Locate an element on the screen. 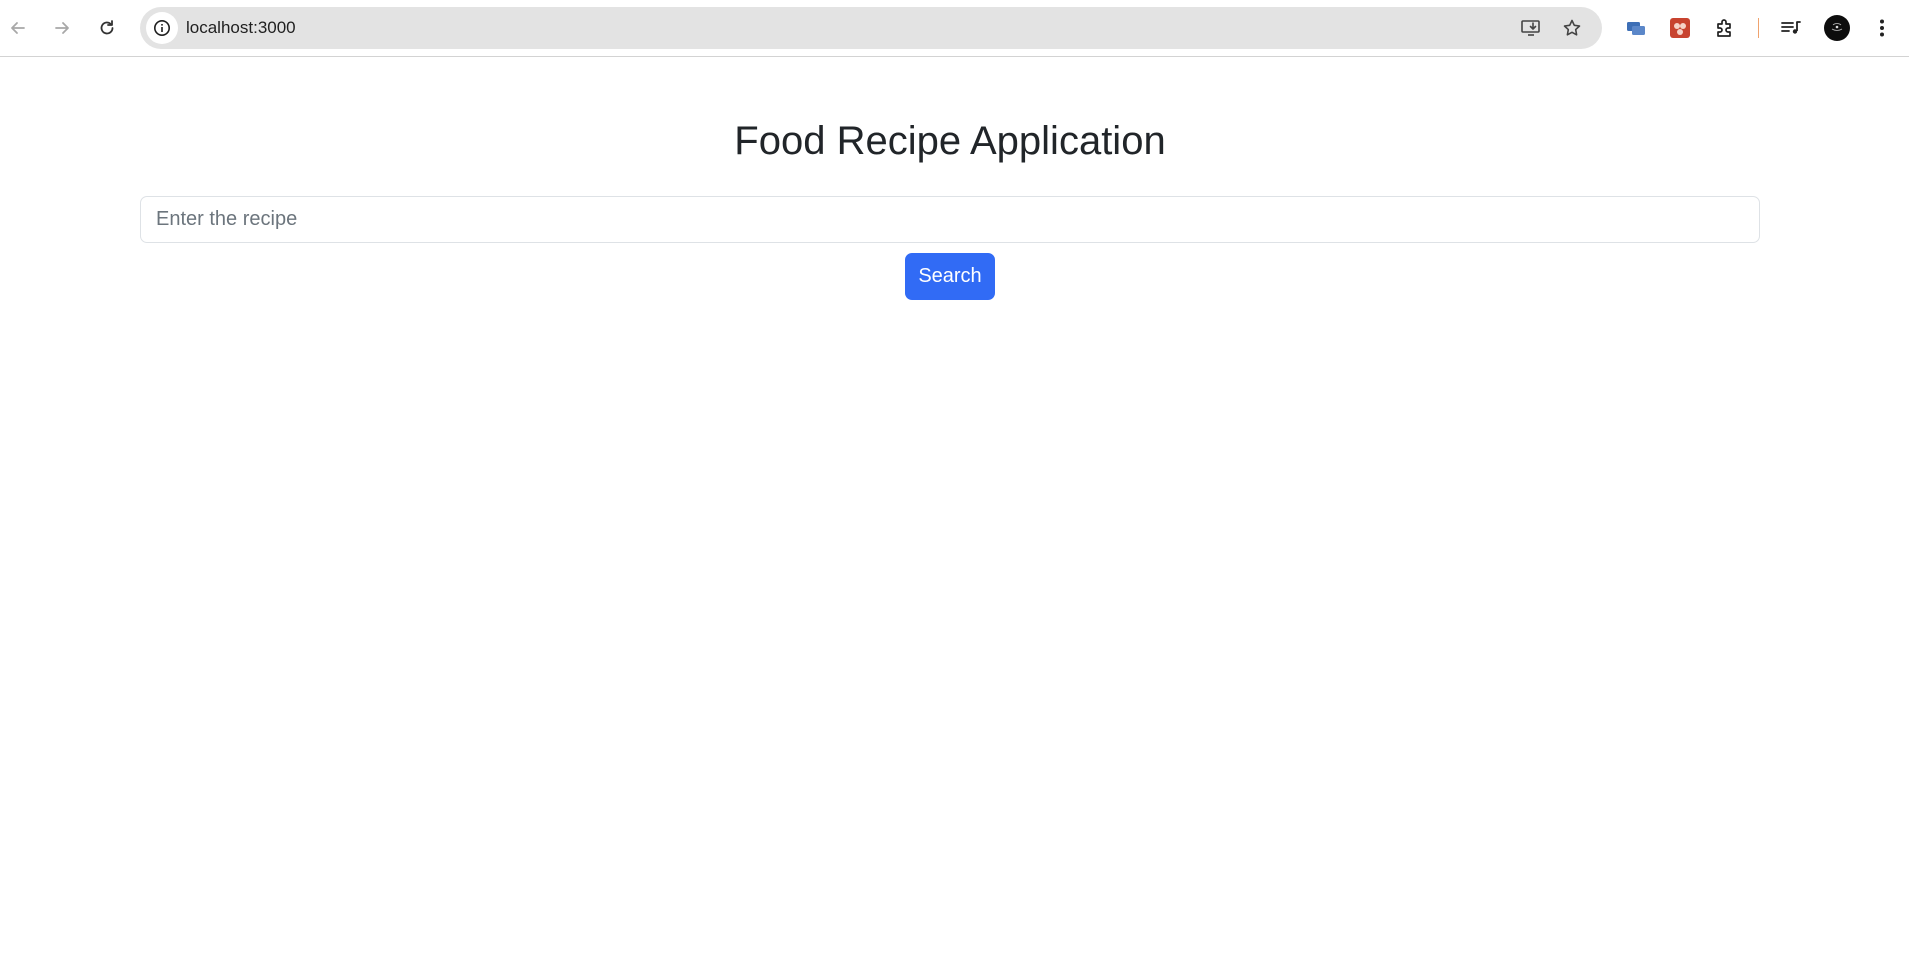  puzzle-icon is located at coordinates (1724, 28).